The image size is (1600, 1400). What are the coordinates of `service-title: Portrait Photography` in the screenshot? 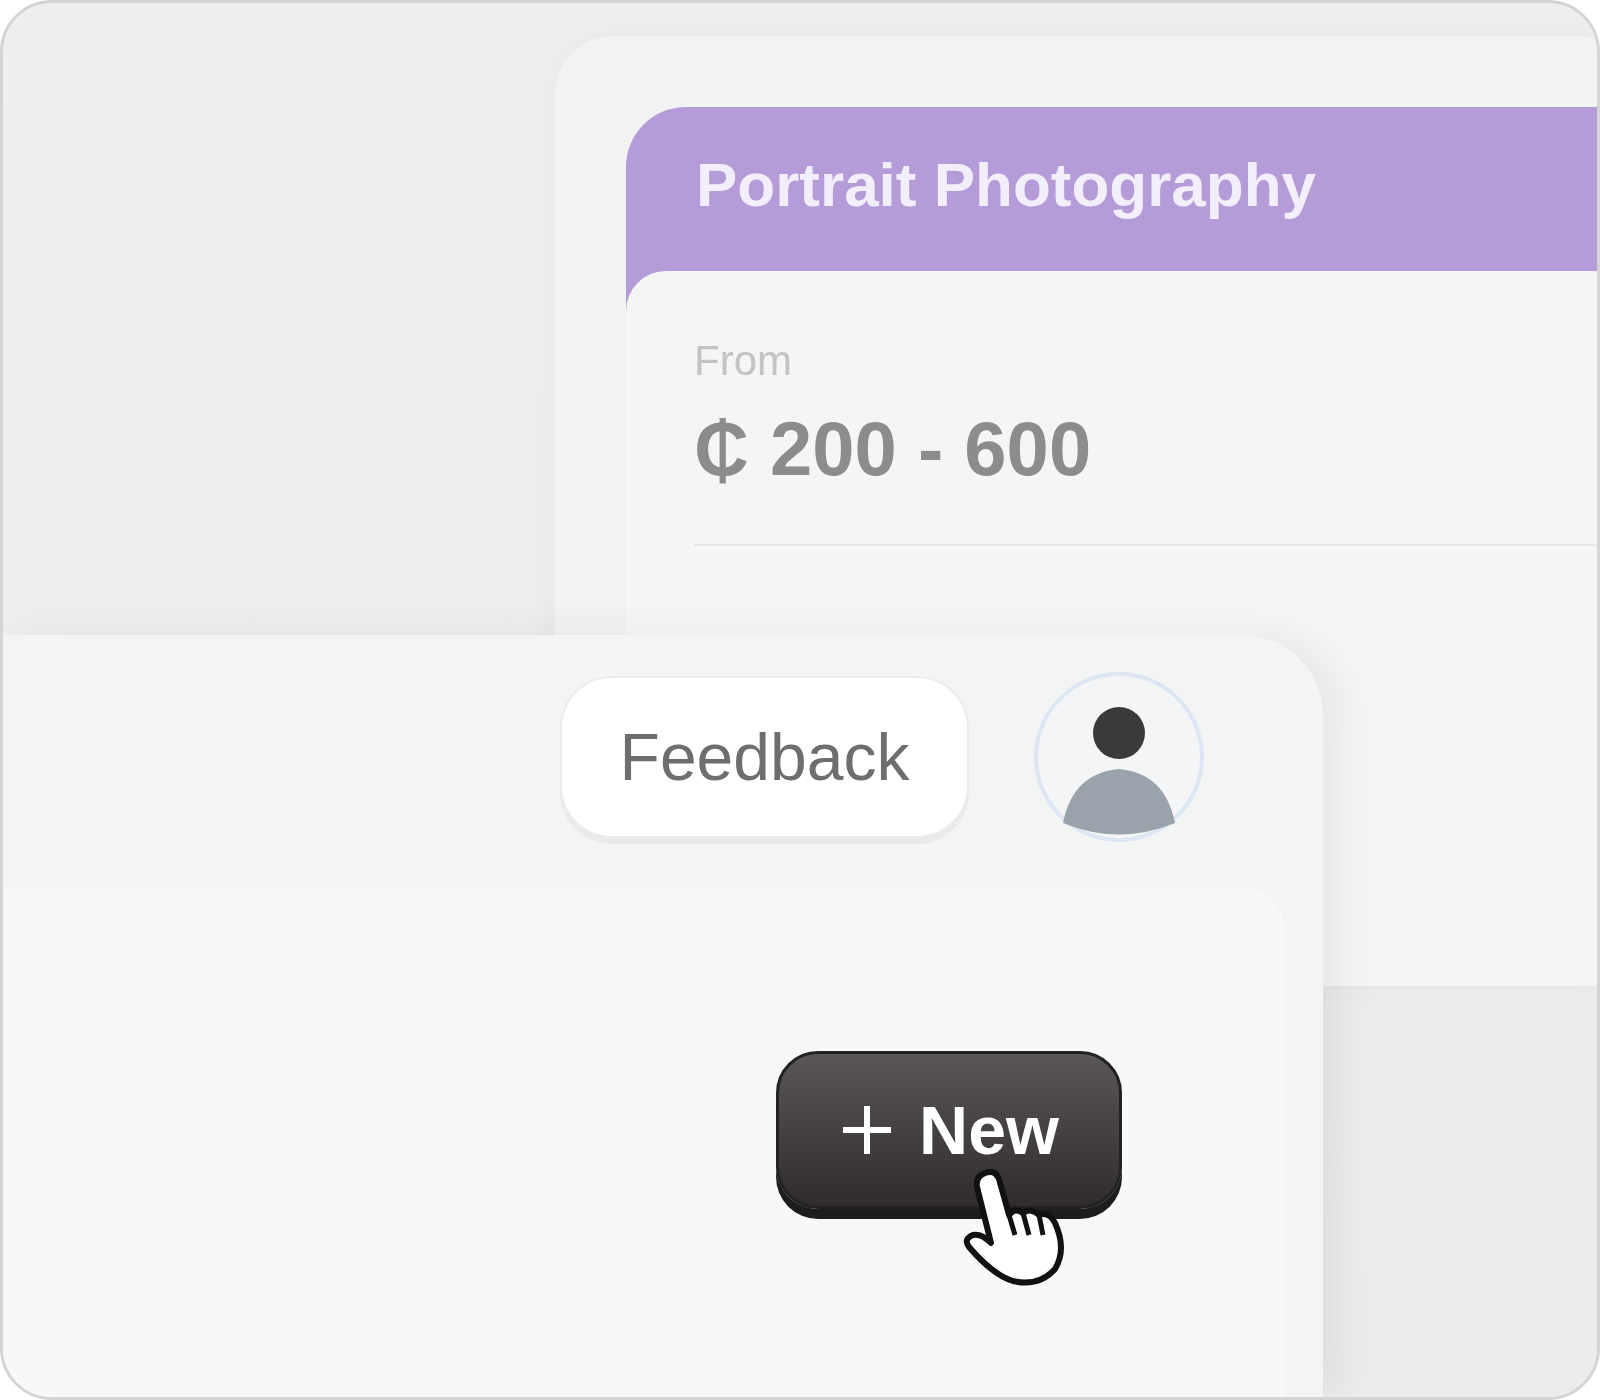 It's located at (1006, 184).